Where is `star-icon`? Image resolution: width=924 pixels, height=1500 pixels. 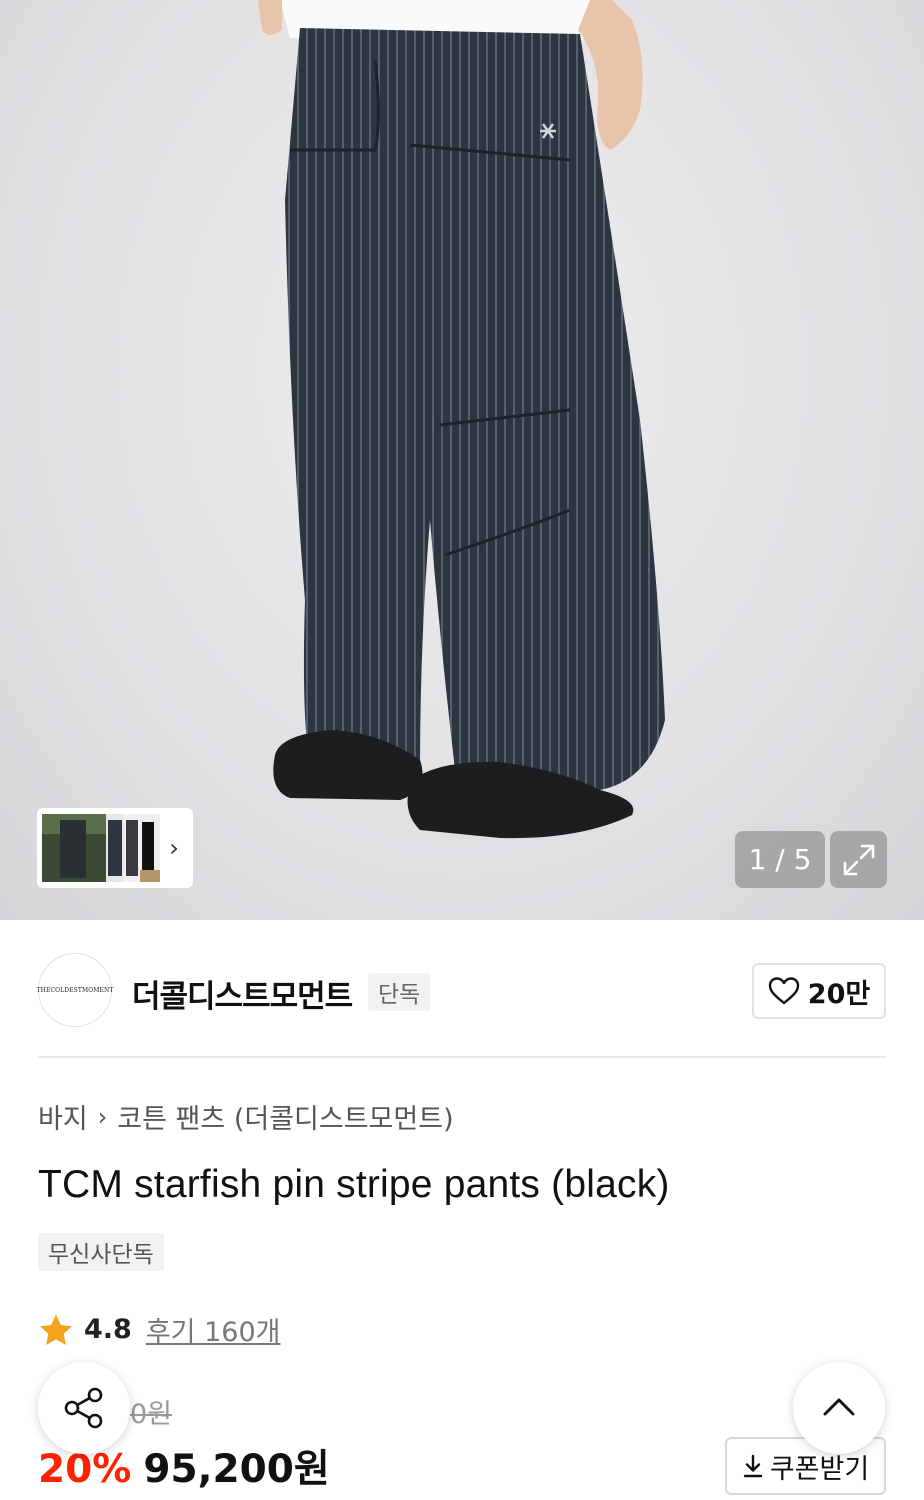 star-icon is located at coordinates (56, 1329).